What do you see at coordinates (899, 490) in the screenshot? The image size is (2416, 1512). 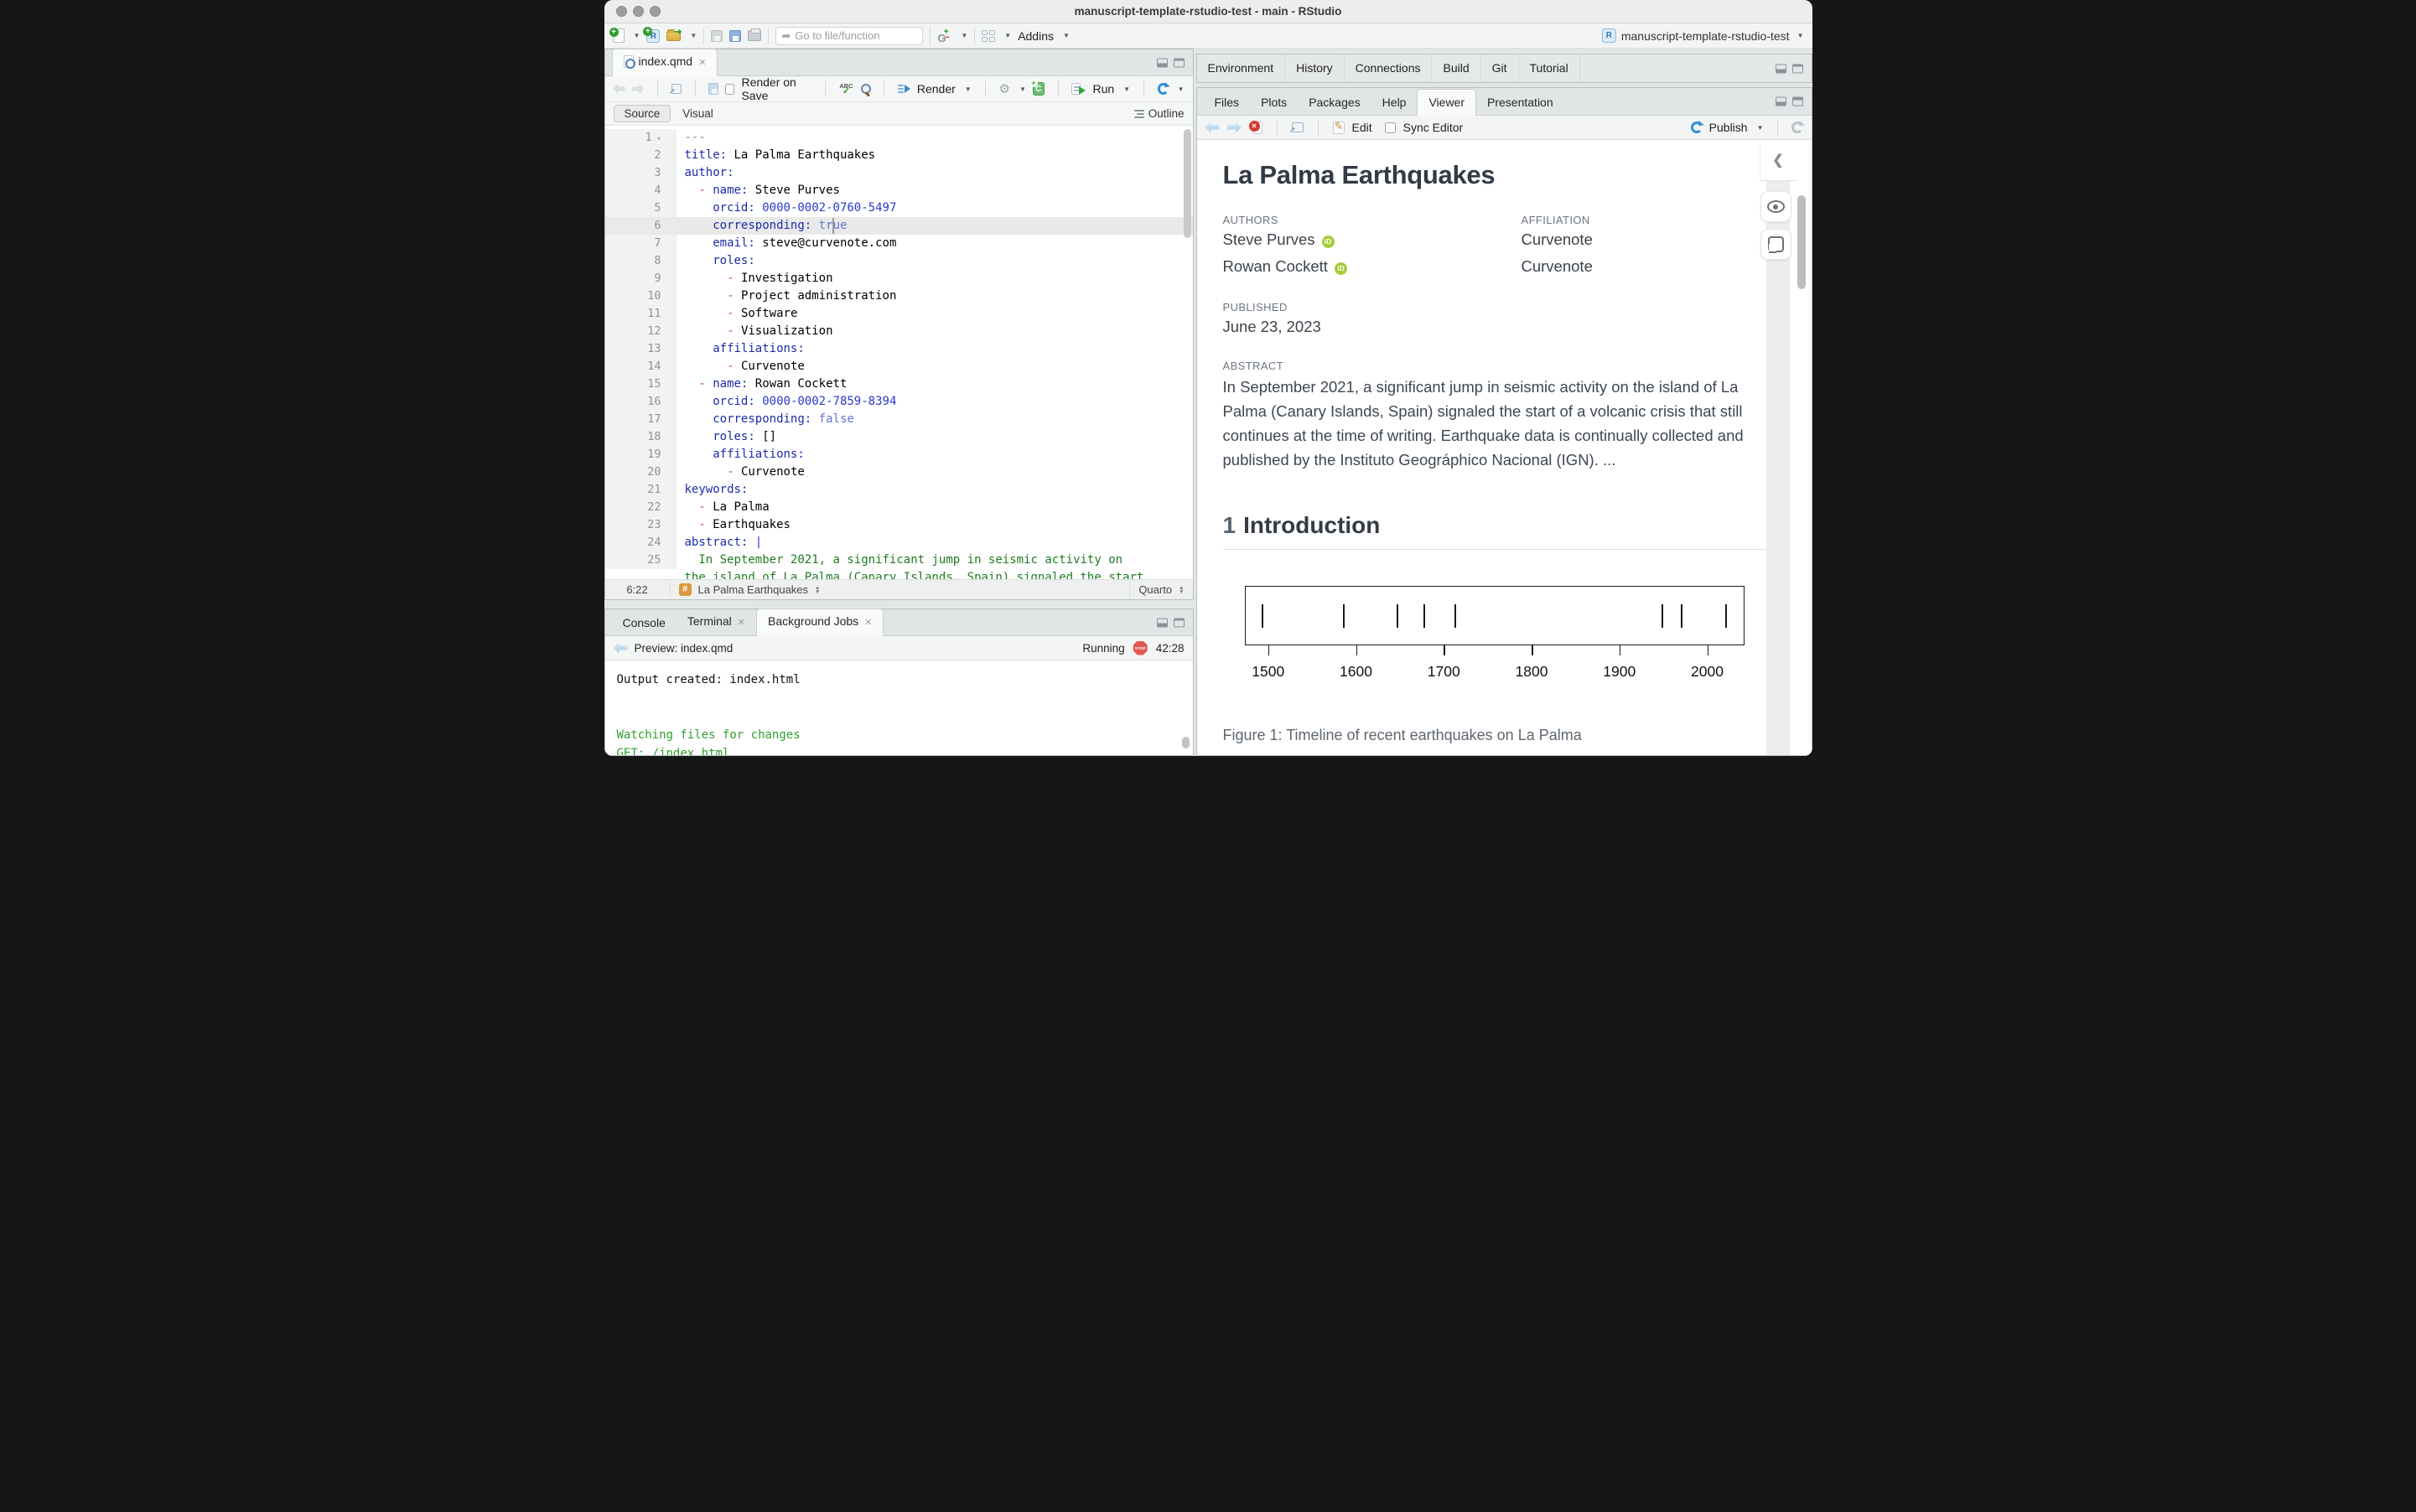 I see `code-line: 21 keywords:` at bounding box center [899, 490].